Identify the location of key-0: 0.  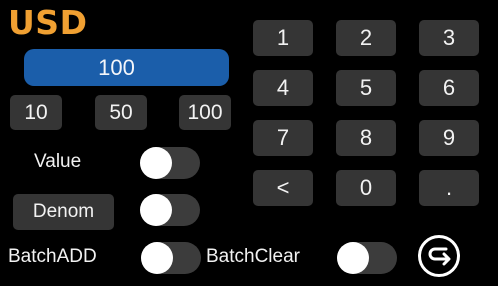
(366, 188).